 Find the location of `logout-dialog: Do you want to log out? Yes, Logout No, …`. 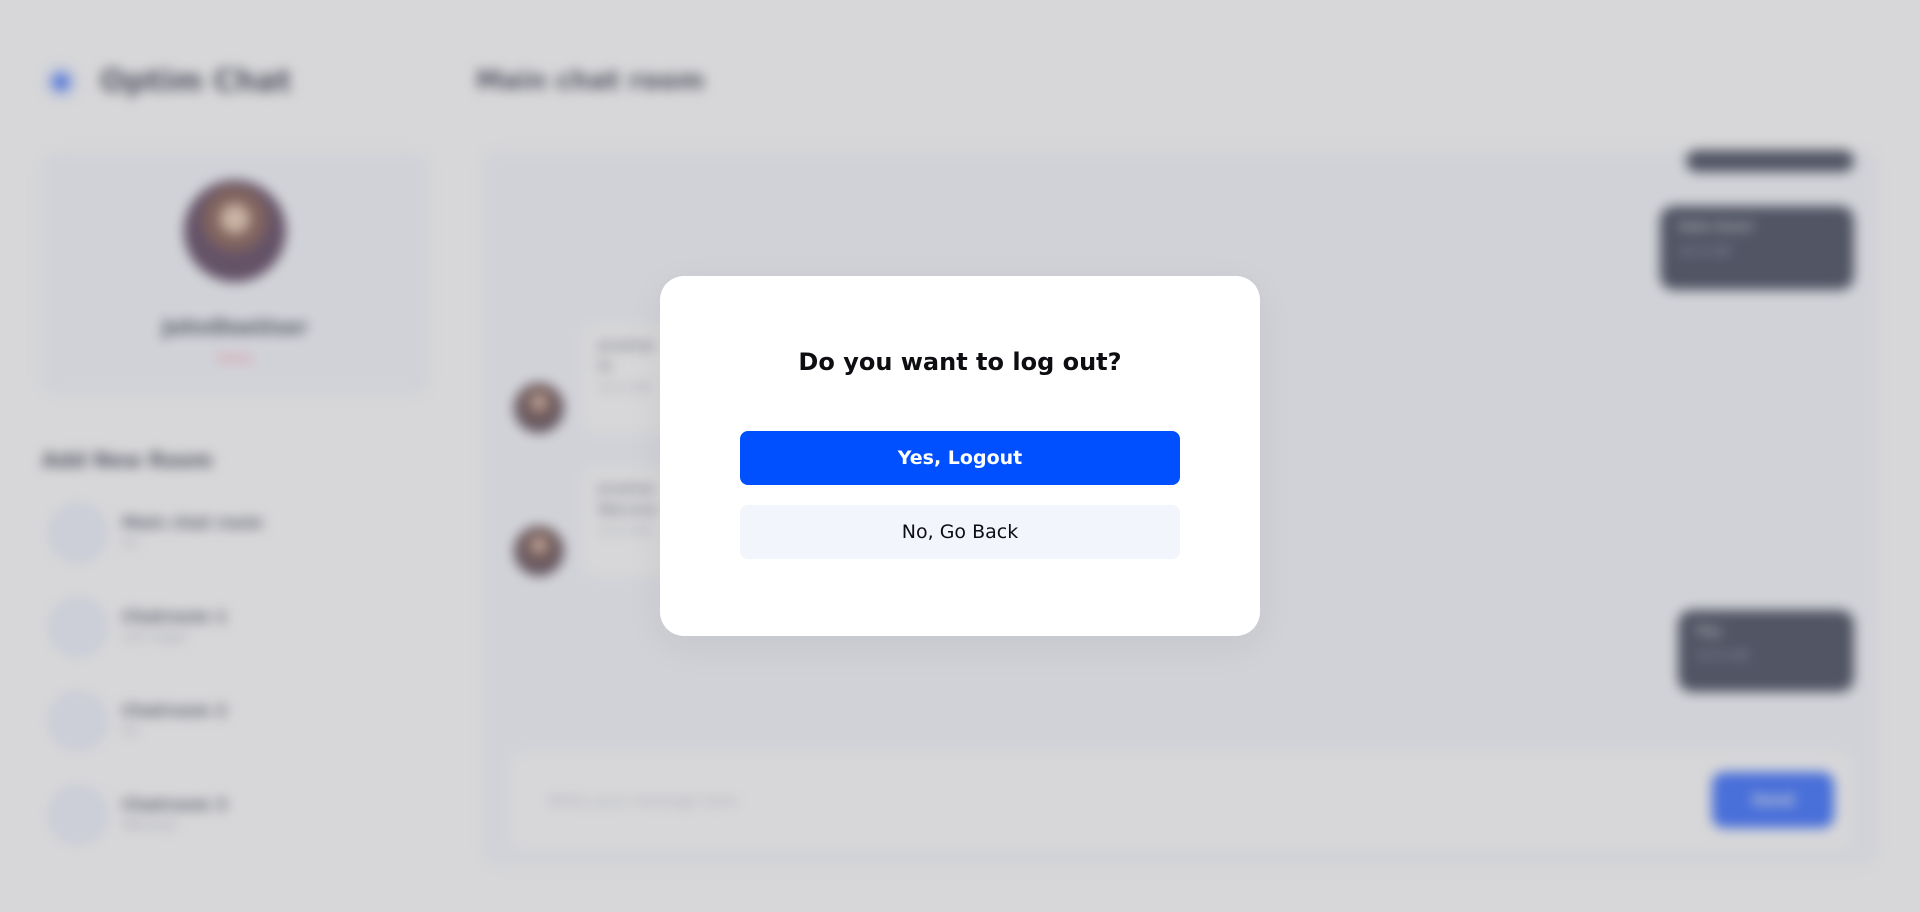

logout-dialog: Do you want to log out? Yes, Logout No, … is located at coordinates (960, 456).